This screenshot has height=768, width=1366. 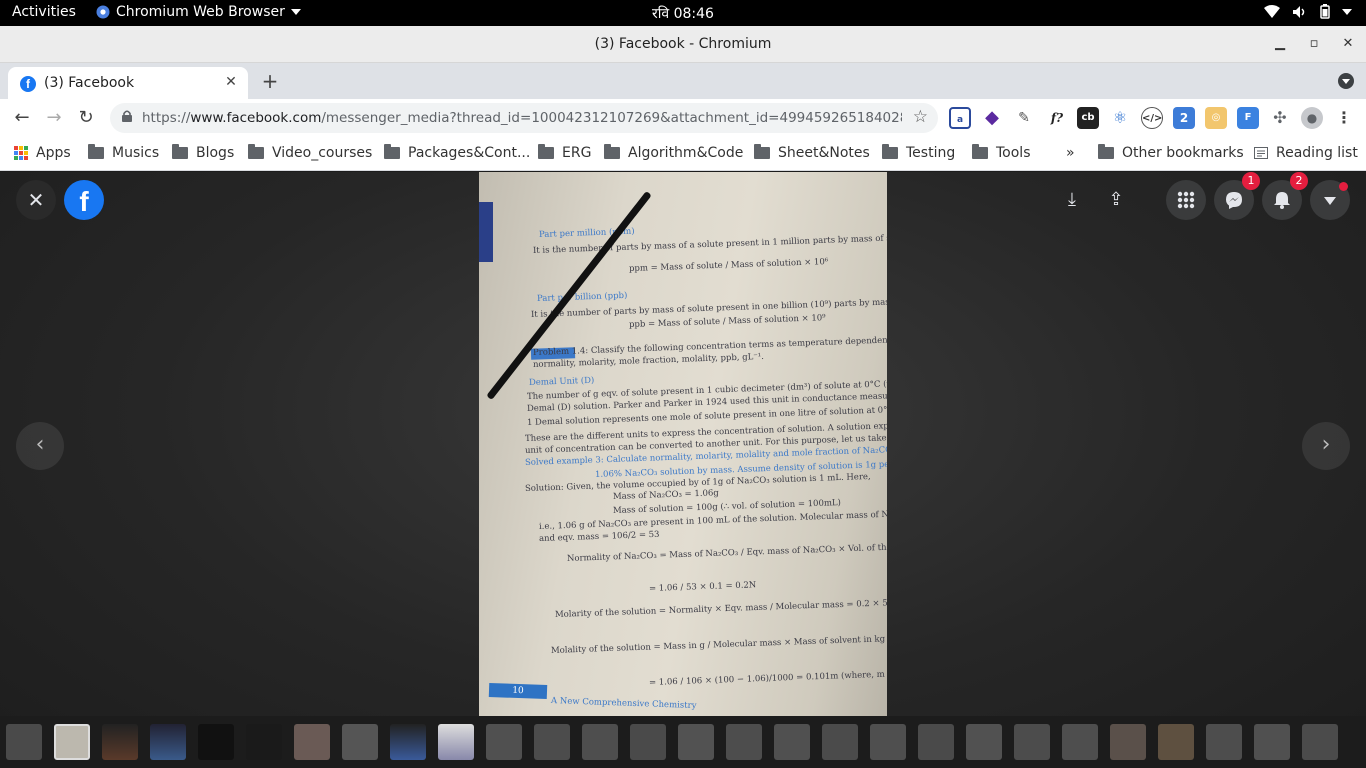 I want to click on menu-grid-button, so click(x=1186, y=200).